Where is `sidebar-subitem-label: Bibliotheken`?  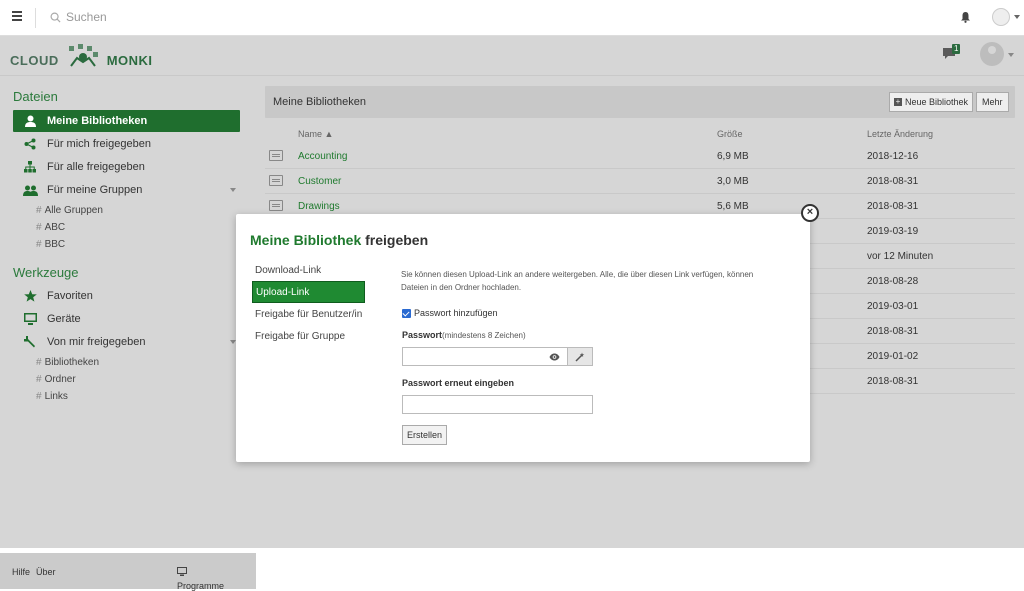
sidebar-subitem-label: Bibliotheken is located at coordinates (72, 362).